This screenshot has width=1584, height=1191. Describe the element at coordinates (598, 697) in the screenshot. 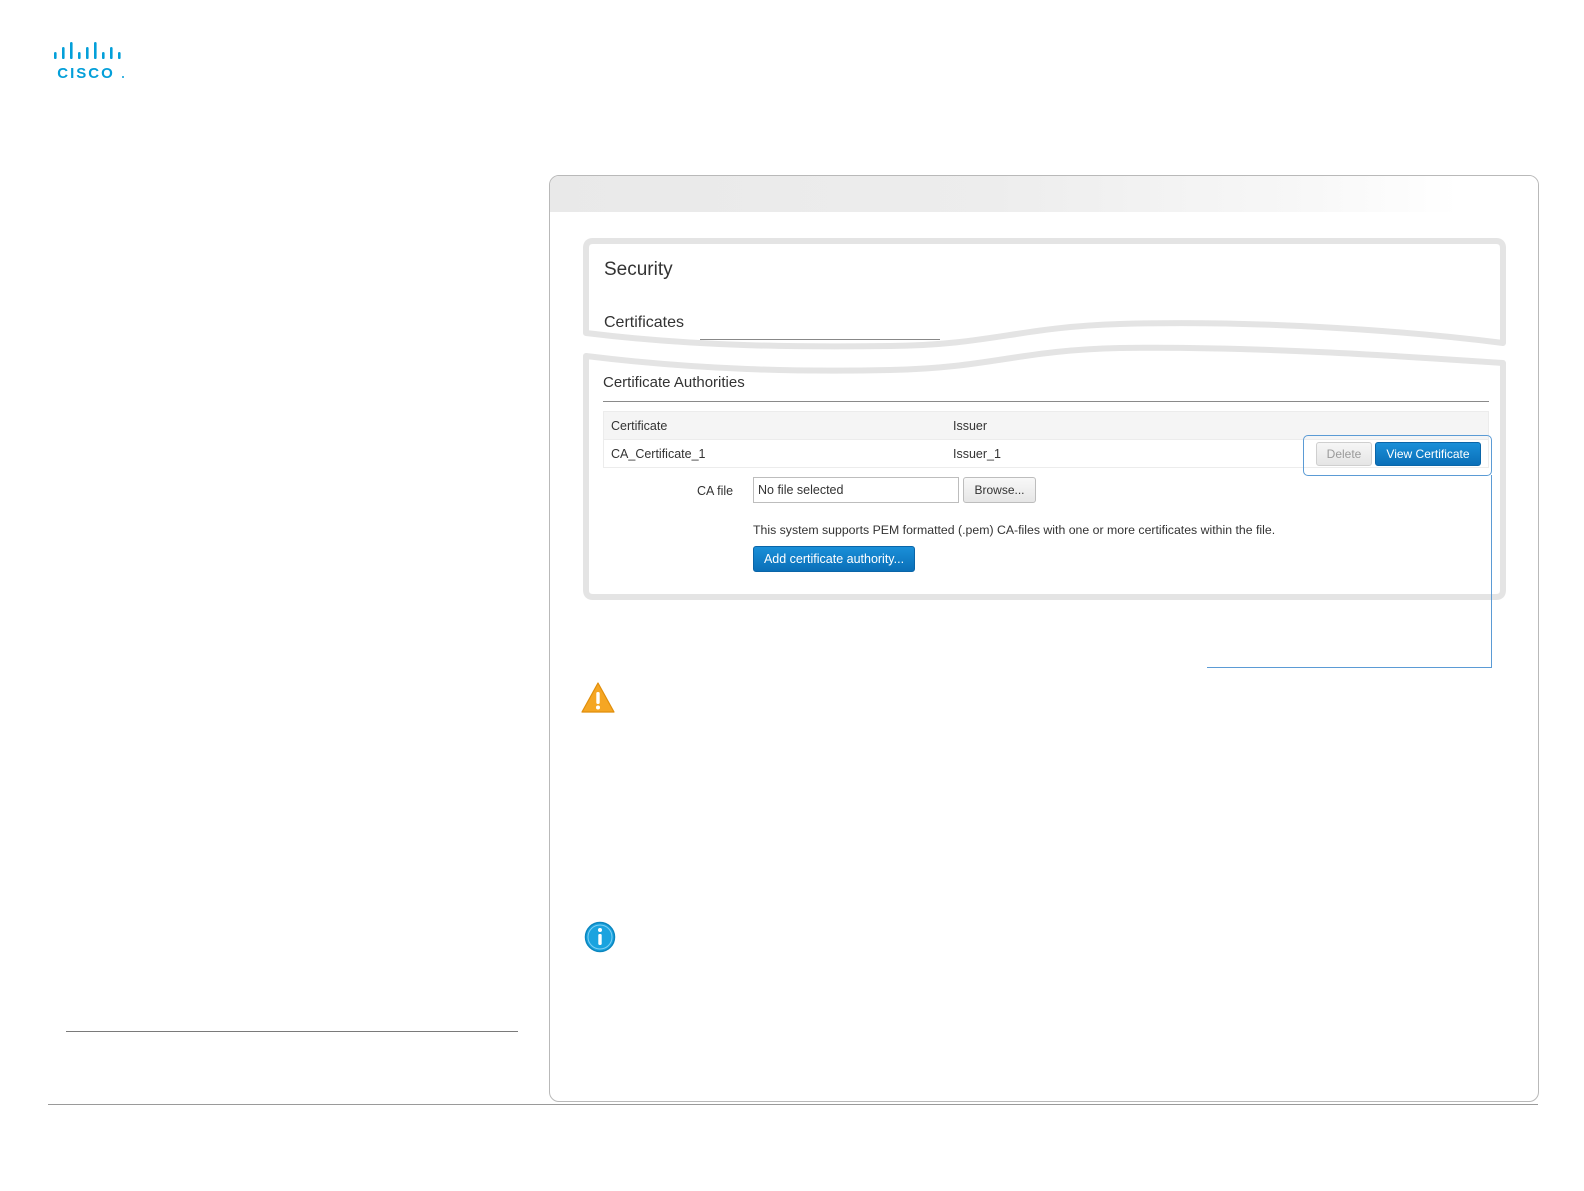

I see `warning-icon` at that location.